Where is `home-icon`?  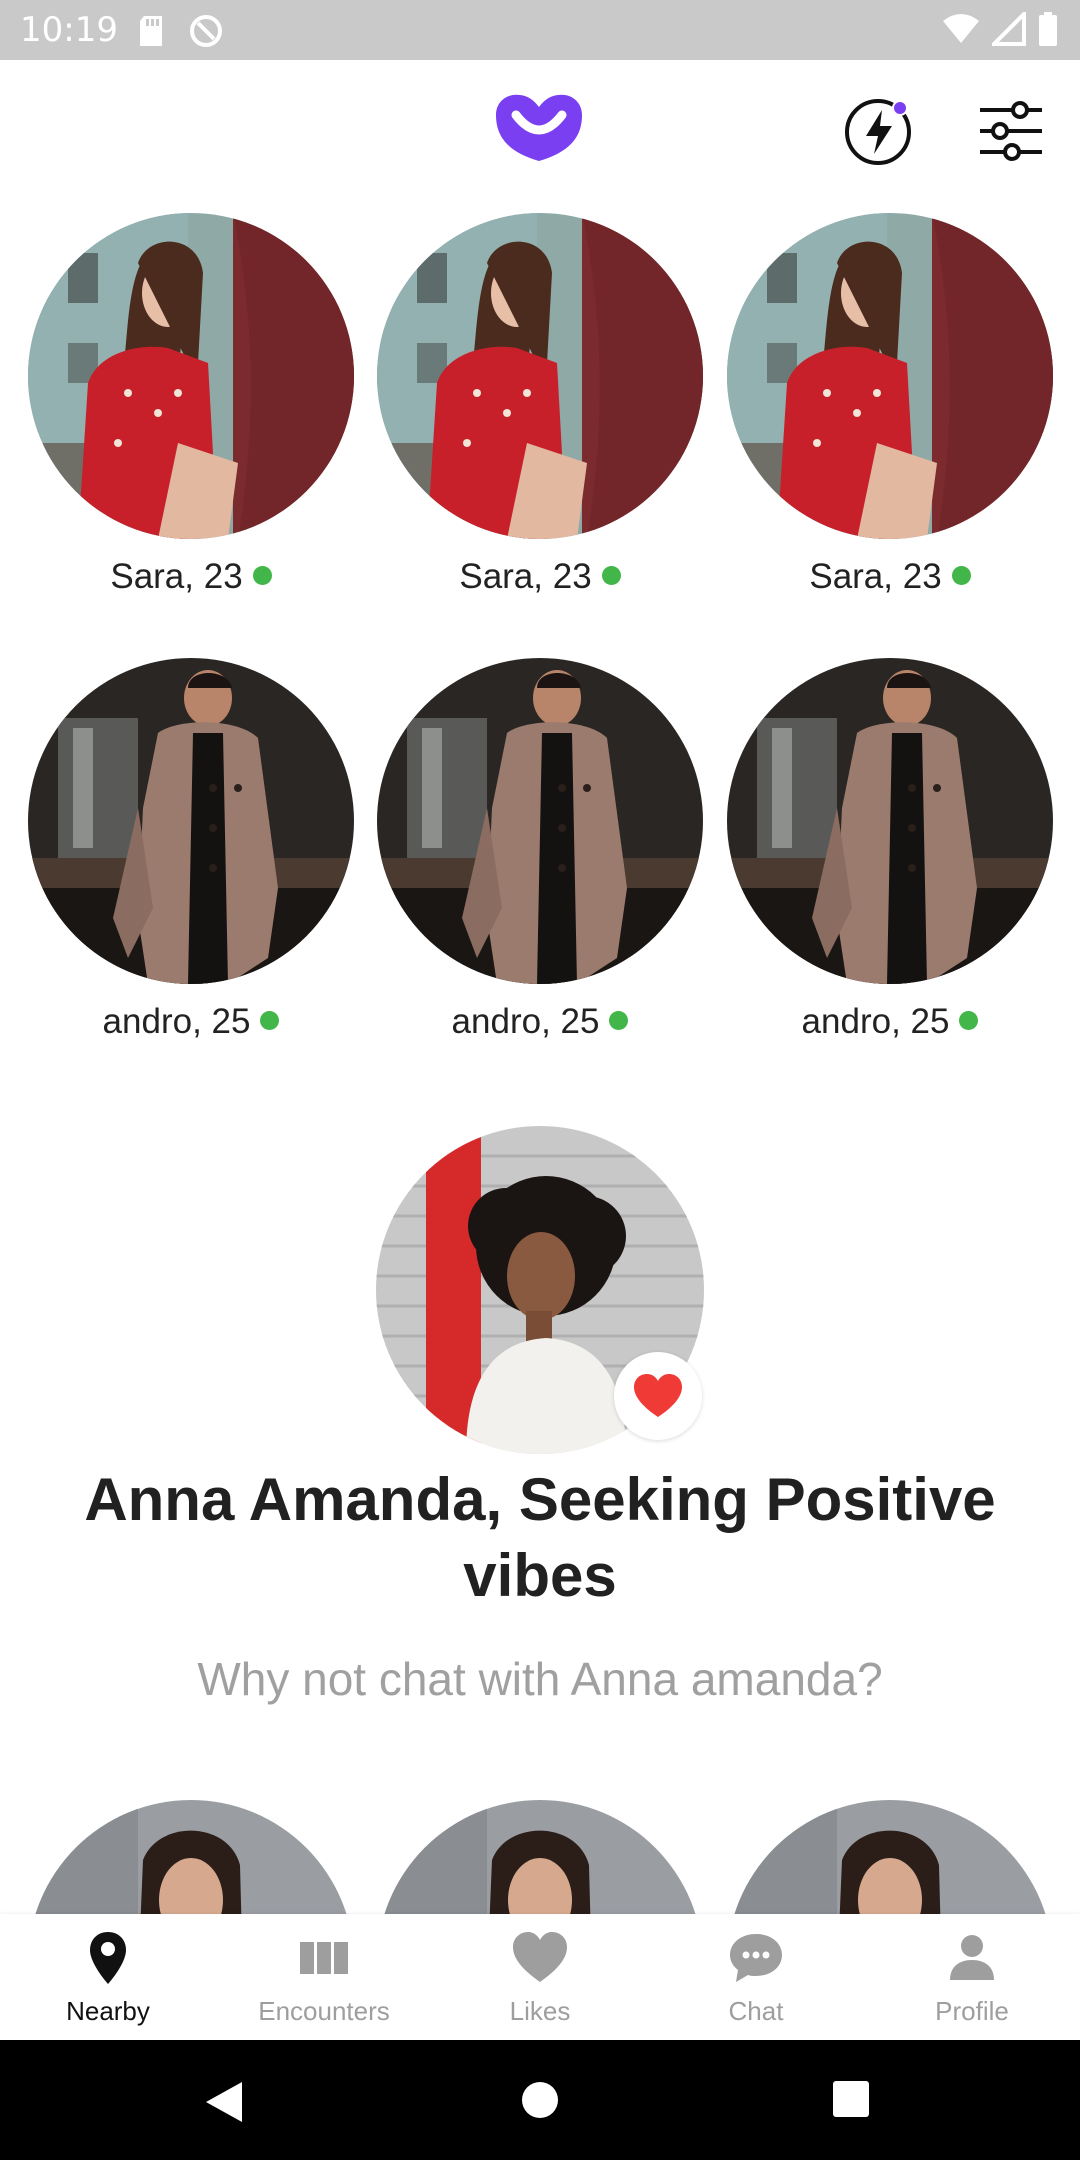 home-icon is located at coordinates (540, 2100).